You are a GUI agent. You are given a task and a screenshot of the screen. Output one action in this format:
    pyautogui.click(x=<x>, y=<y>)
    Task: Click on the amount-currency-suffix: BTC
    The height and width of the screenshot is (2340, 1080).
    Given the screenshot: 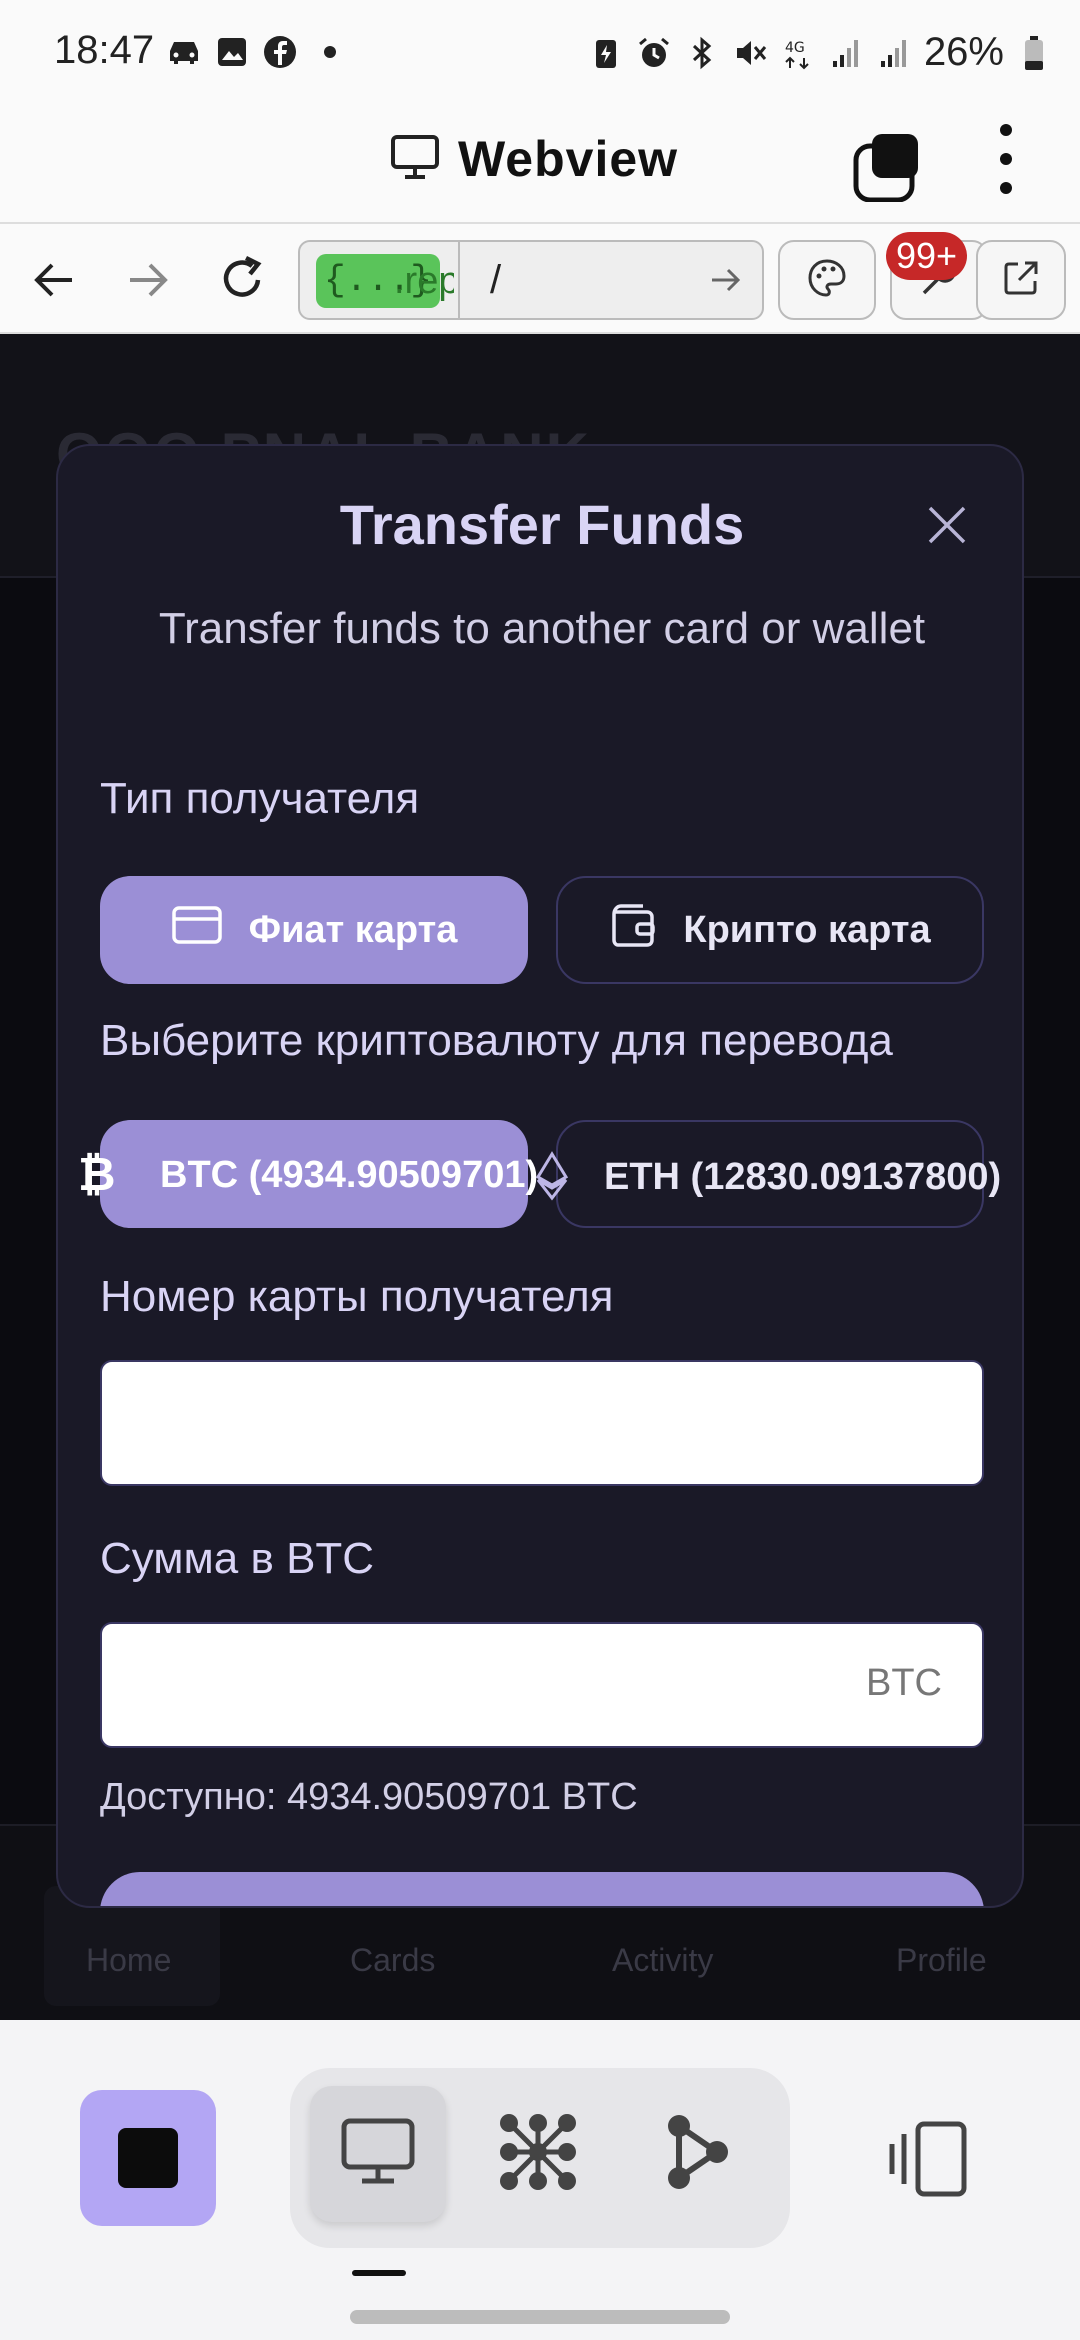 What is the action you would take?
    pyautogui.click(x=904, y=1683)
    